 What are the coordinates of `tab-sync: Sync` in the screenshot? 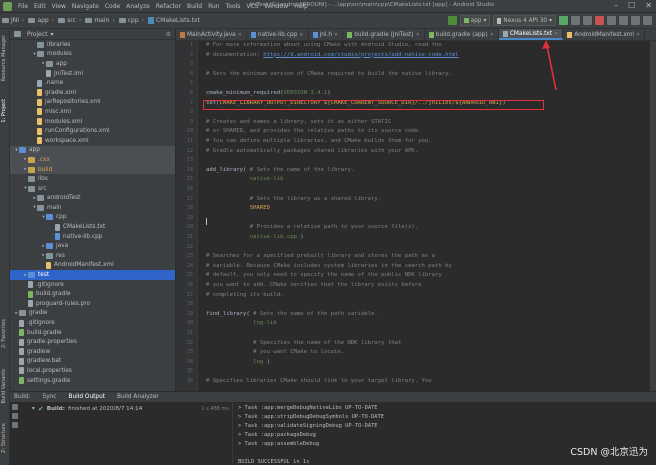 It's located at (50, 397).